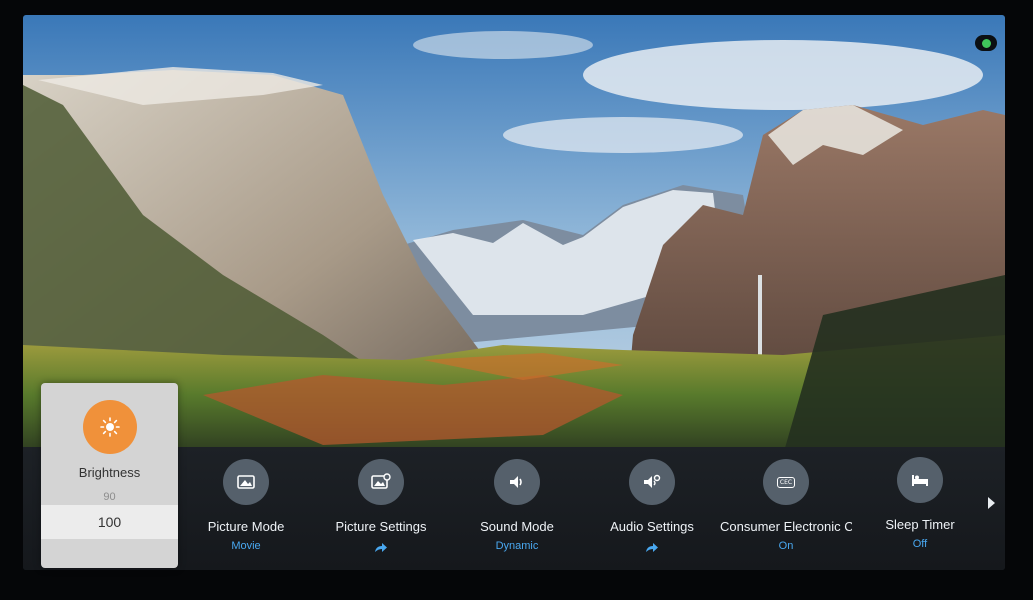  I want to click on audio-settings-icon, so click(652, 482).